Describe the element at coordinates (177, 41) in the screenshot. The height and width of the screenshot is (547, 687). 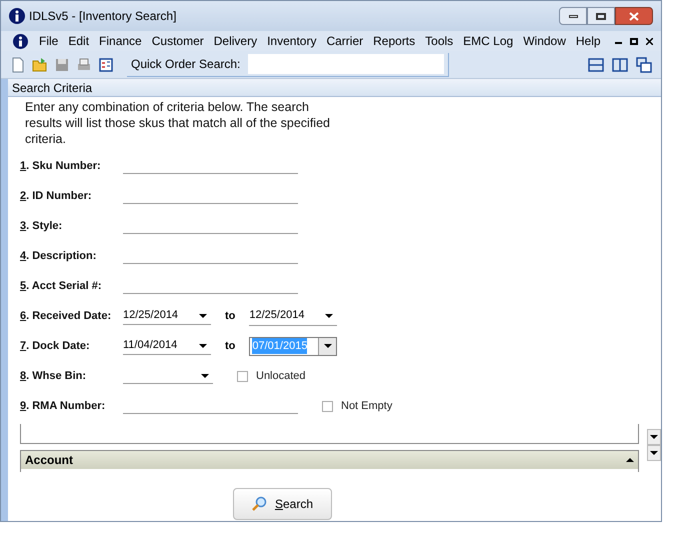
I see `menu-item: Customer` at that location.